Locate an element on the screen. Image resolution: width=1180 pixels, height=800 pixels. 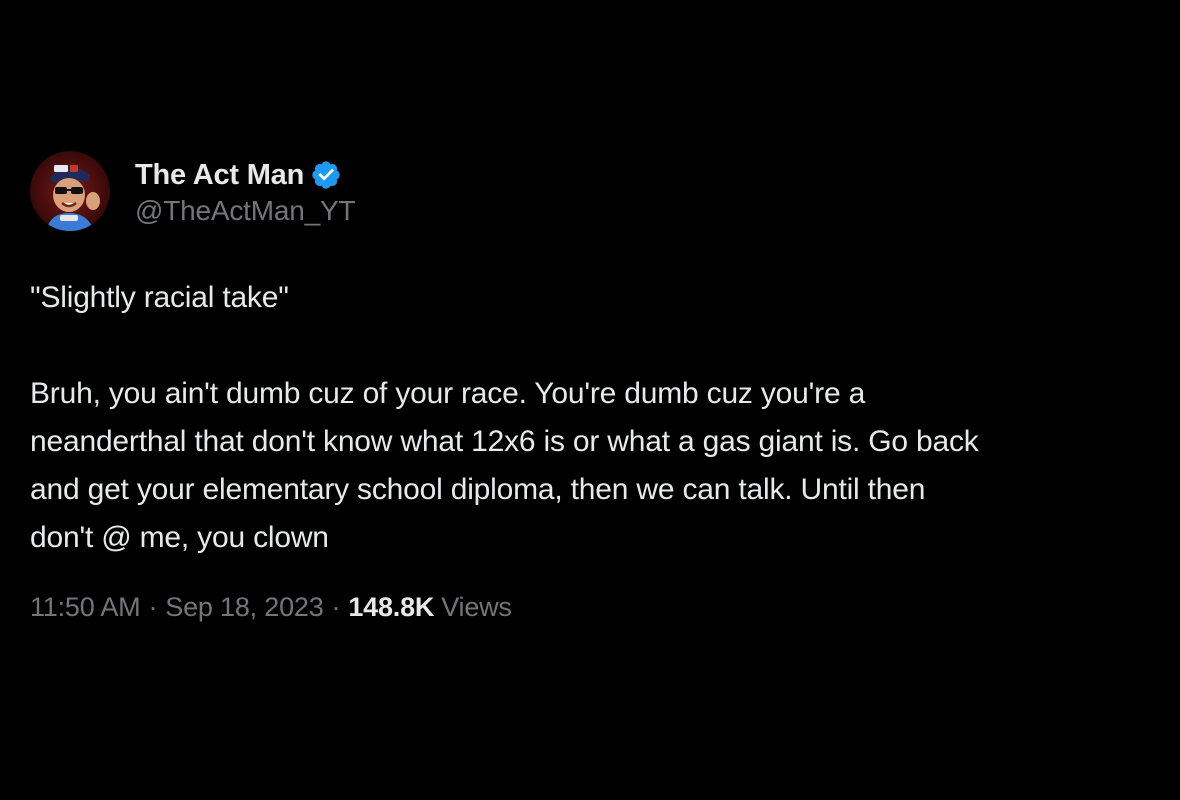
tweet-date: Sep 18, 2023 is located at coordinates (244, 607).